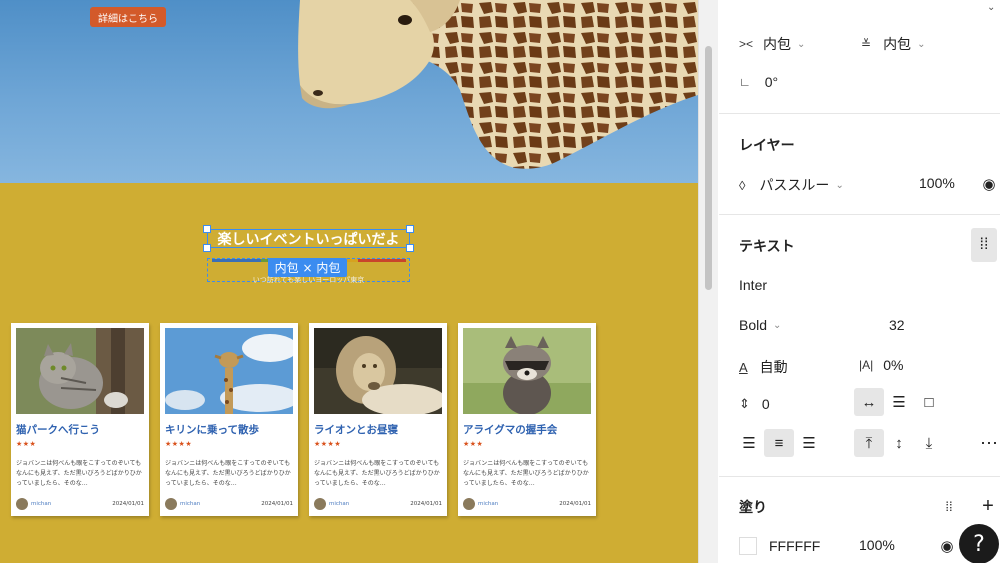  I want to click on height-sizing-value: 内包, so click(897, 44).